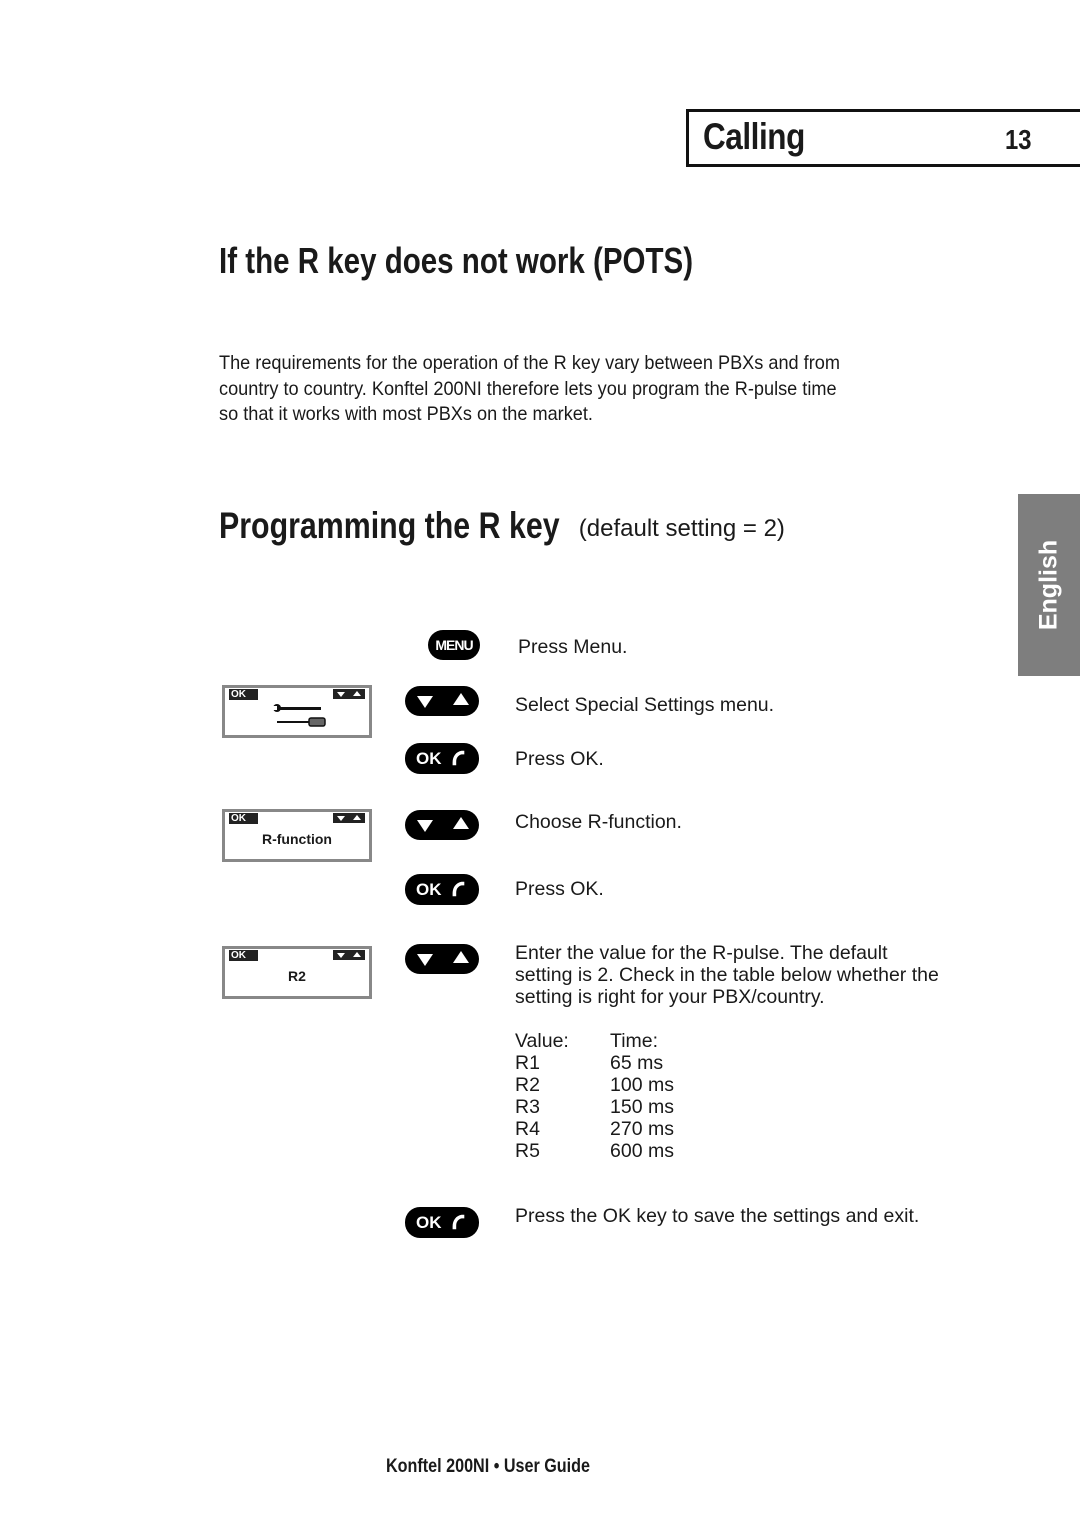 This screenshot has height=1532, width=1080. I want to click on language-tab: English, so click(1049, 585).